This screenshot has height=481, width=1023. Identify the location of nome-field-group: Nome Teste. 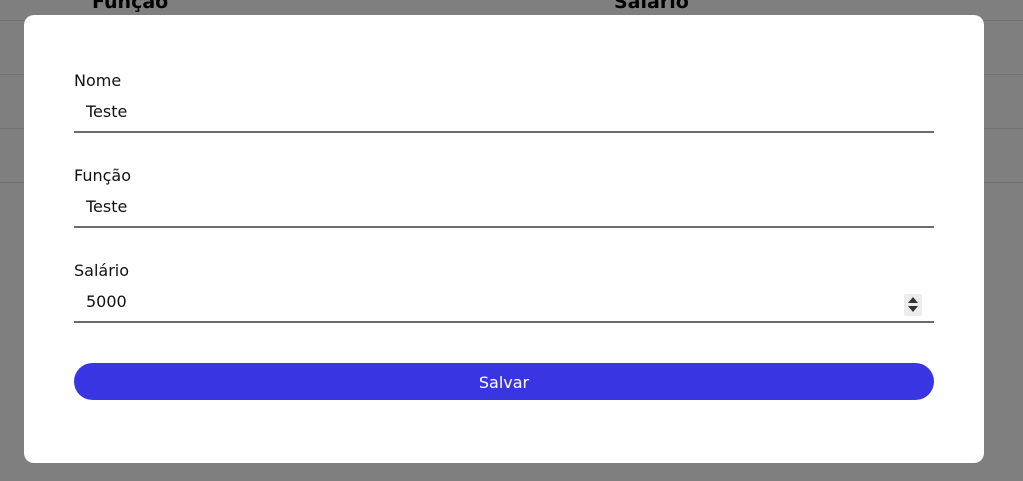
(504, 102).